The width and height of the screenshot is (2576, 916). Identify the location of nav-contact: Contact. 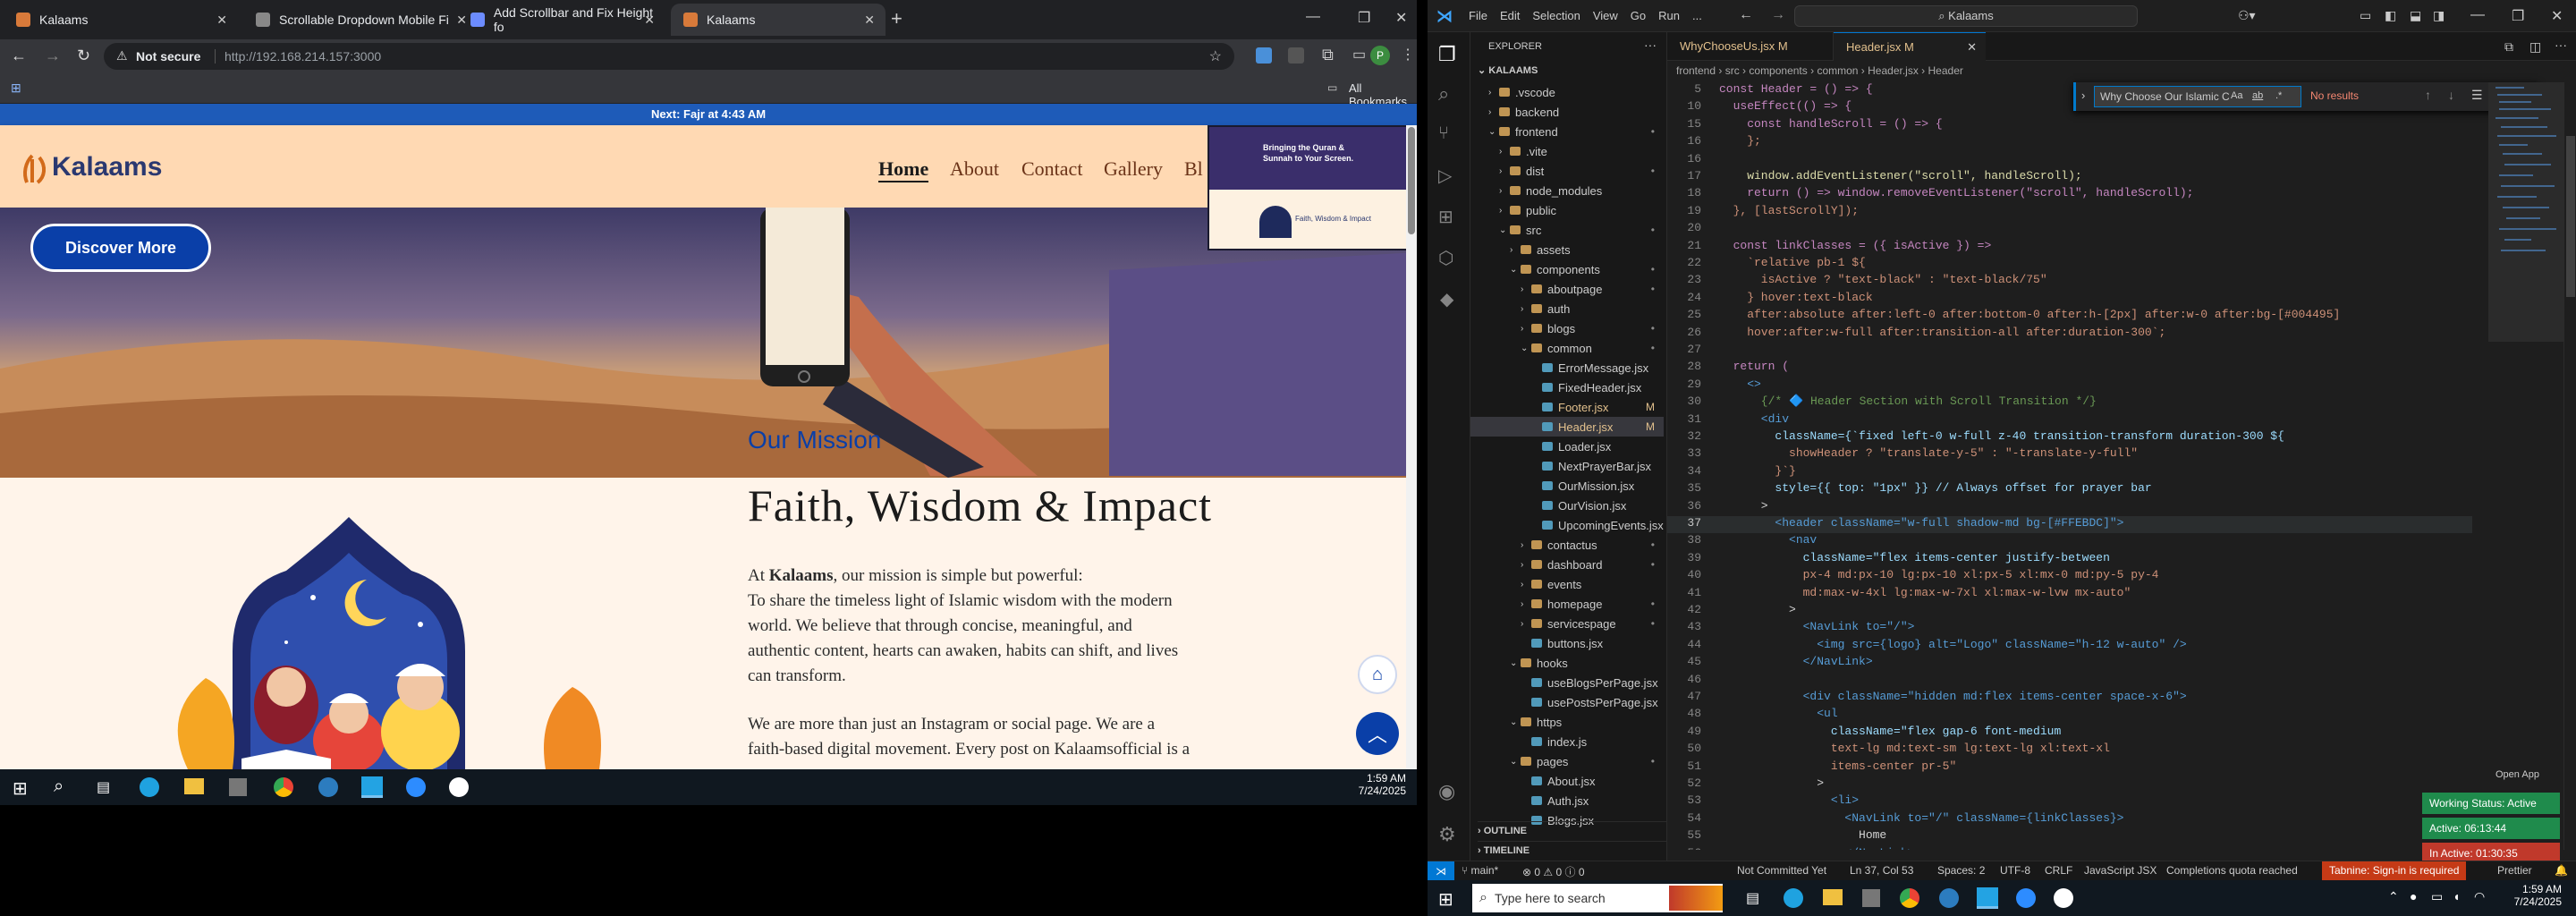
(1051, 169).